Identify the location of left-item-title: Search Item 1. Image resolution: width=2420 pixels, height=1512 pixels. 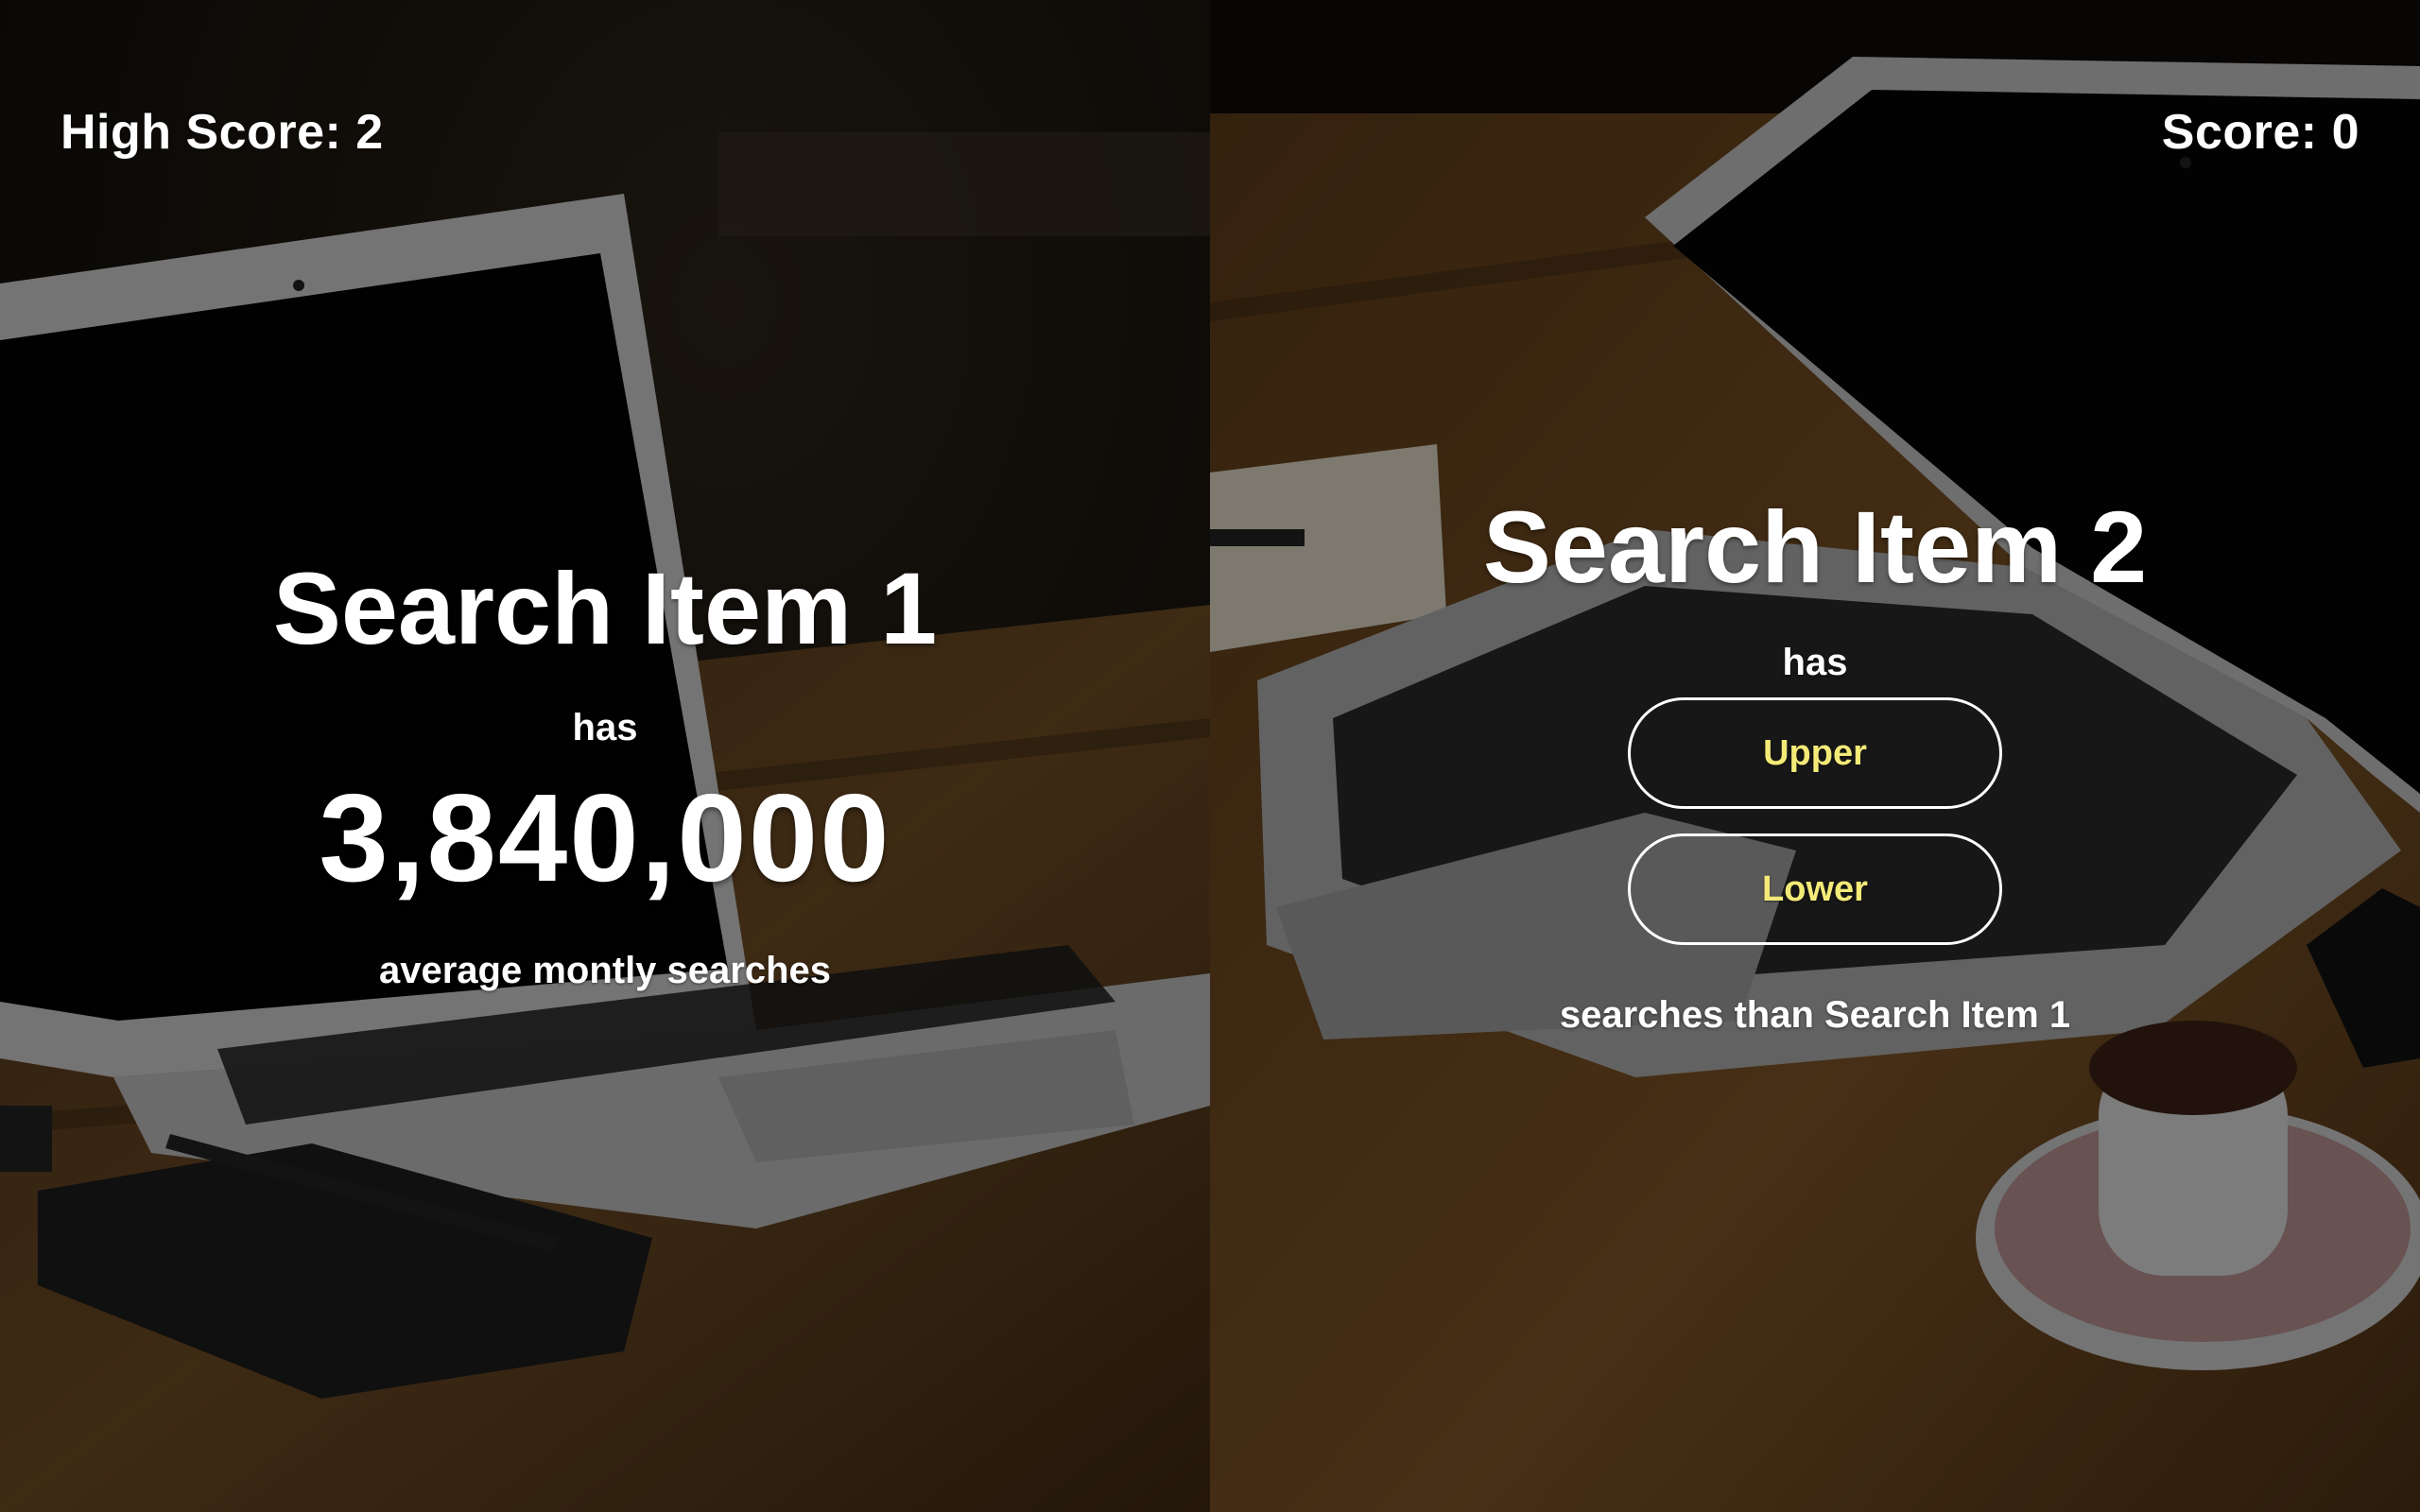
(605, 608).